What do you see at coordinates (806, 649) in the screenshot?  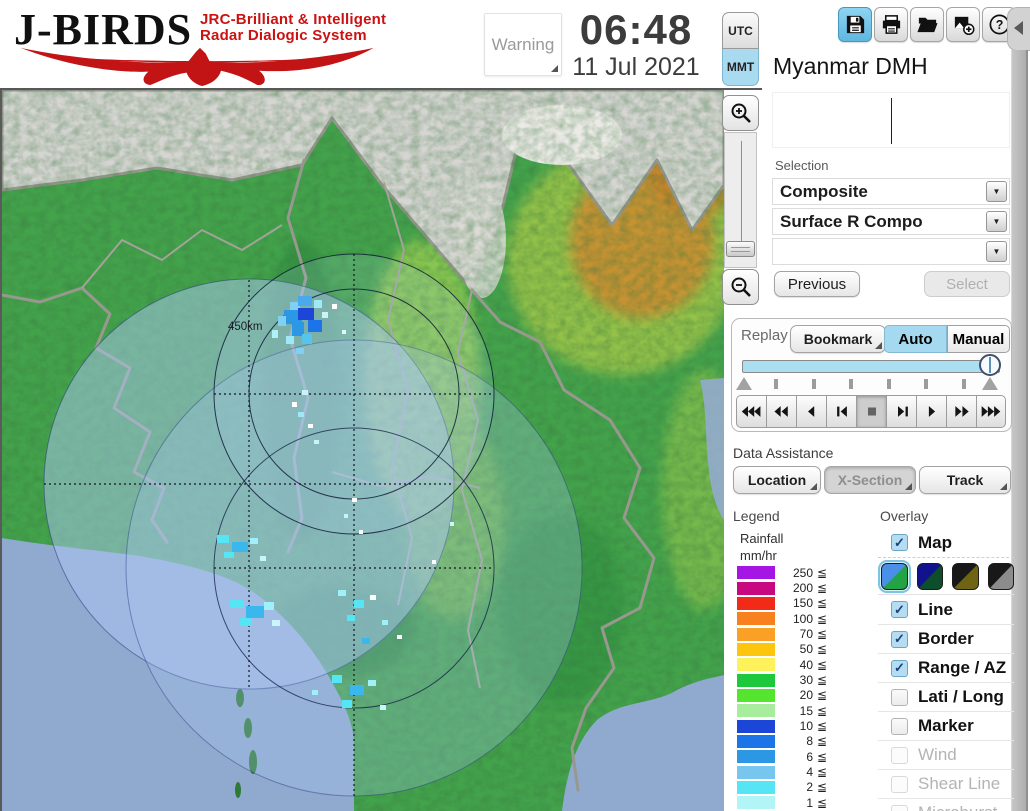 I see `legend-value: 50` at bounding box center [806, 649].